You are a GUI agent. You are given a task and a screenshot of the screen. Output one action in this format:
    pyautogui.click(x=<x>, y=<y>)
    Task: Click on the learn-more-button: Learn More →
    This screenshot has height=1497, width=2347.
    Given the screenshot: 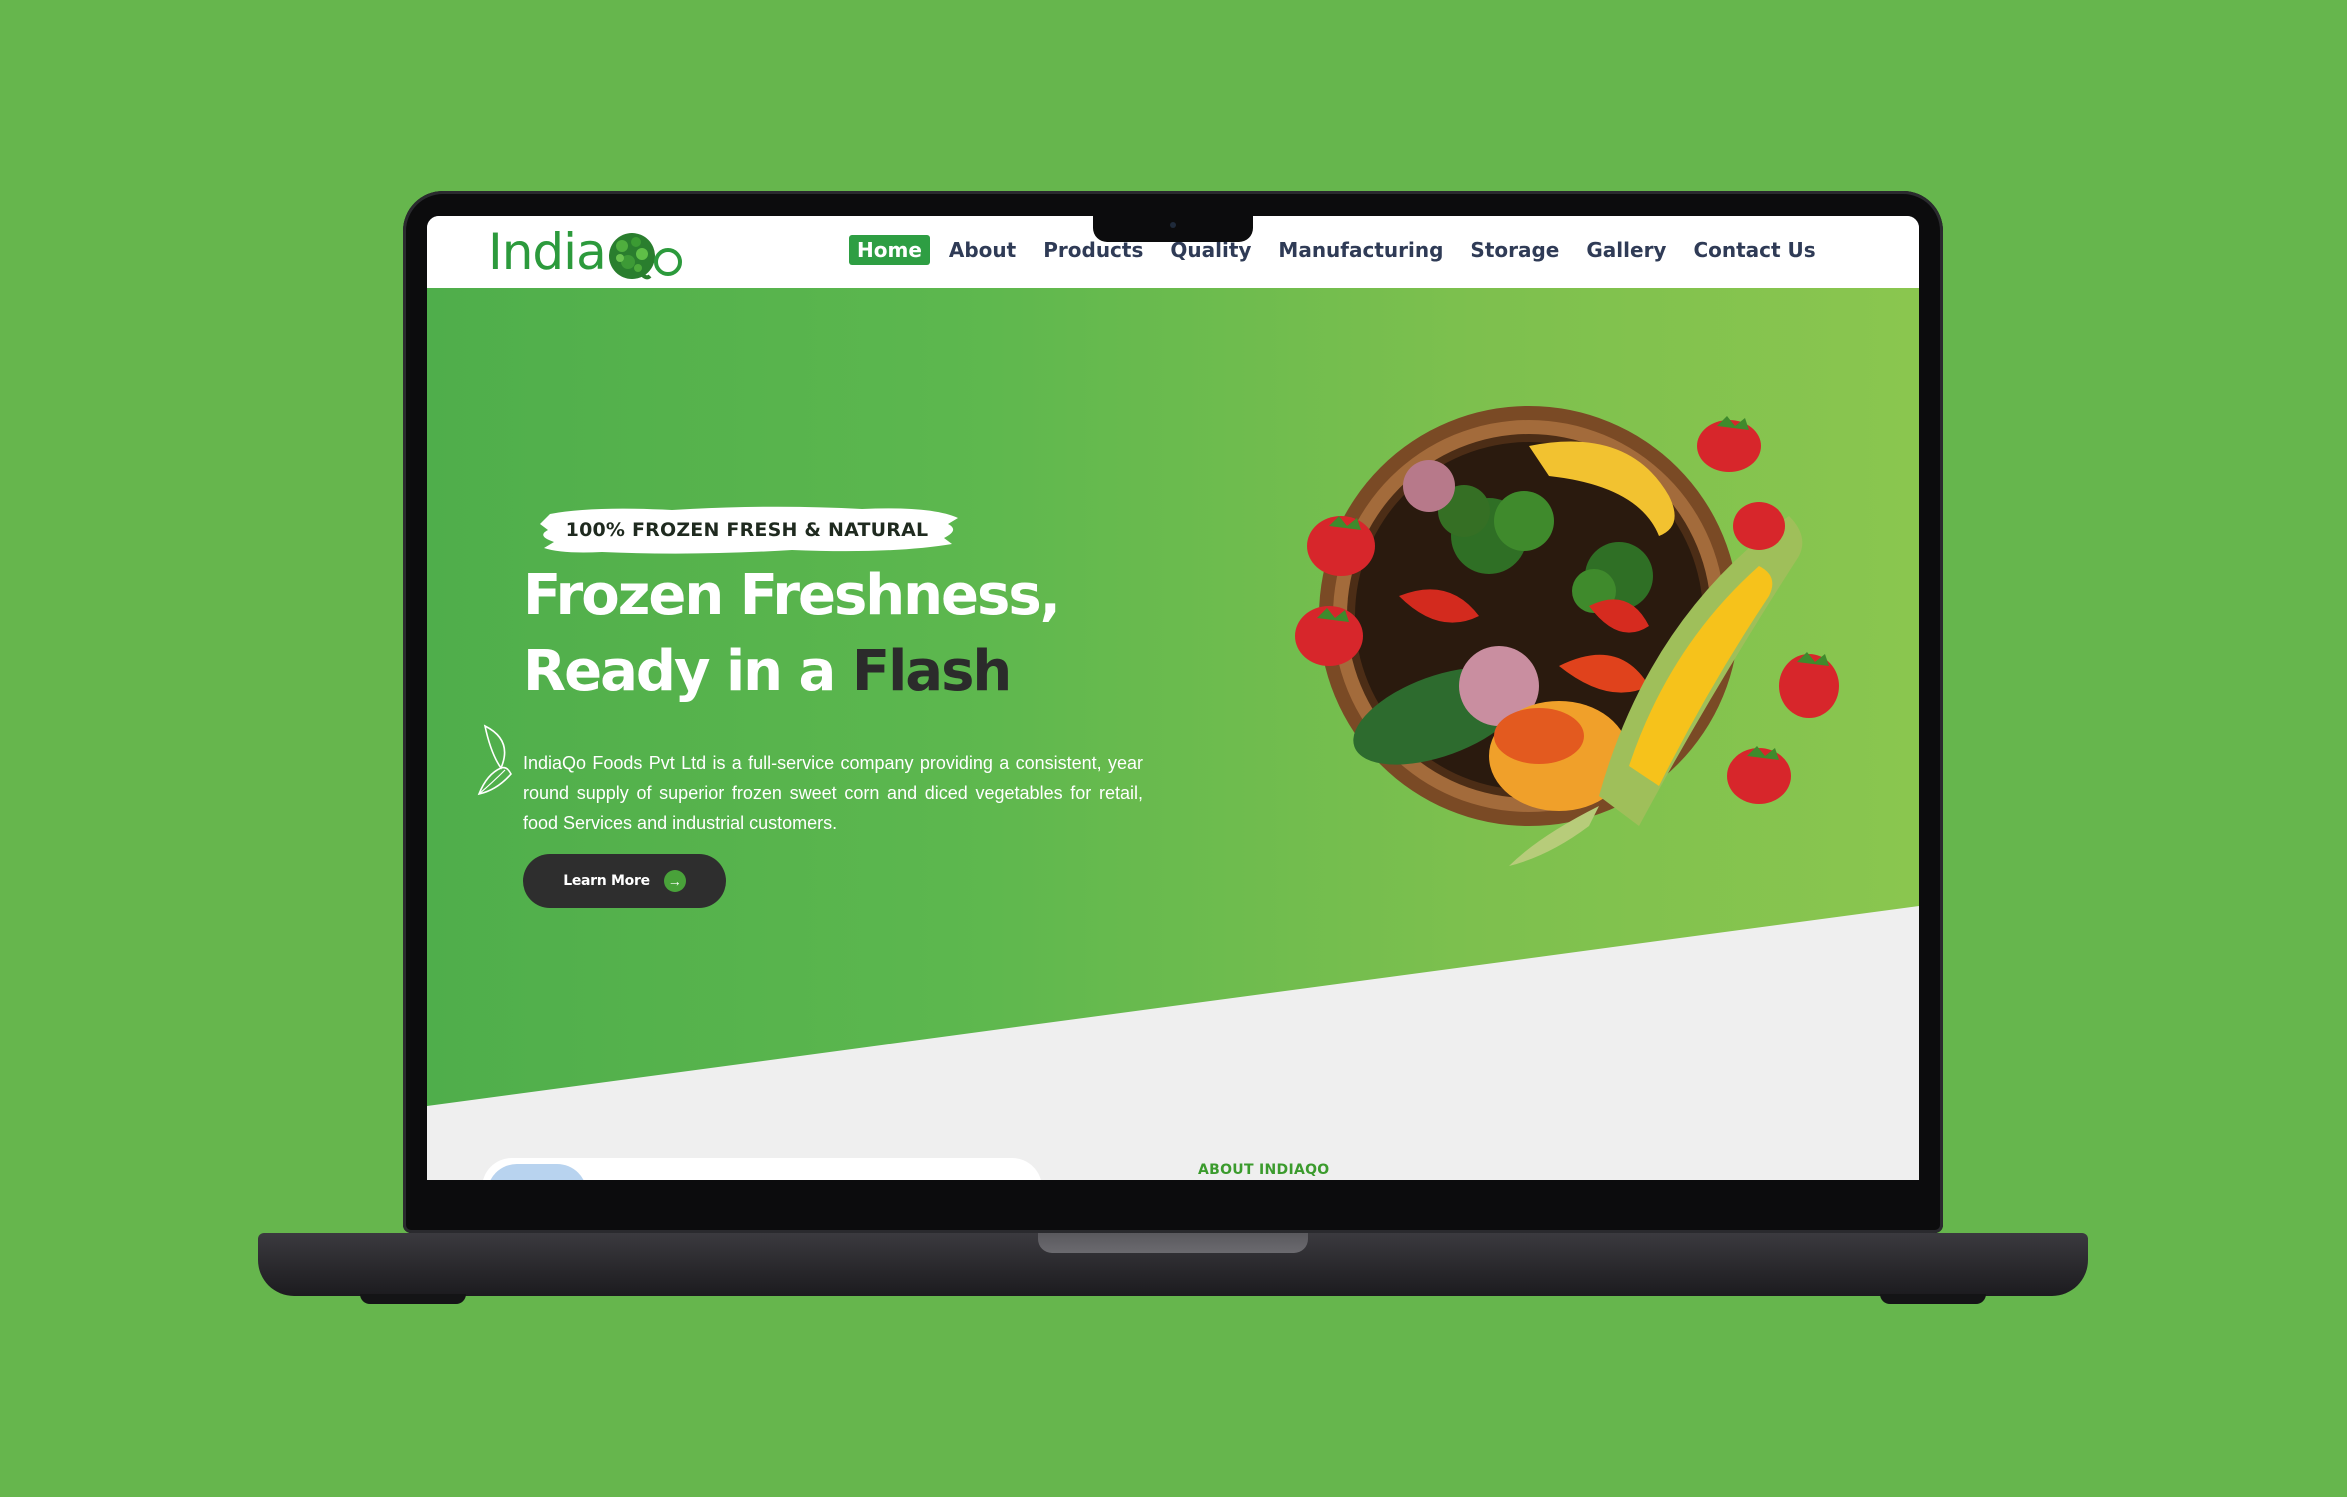 What is the action you would take?
    pyautogui.click(x=624, y=881)
    